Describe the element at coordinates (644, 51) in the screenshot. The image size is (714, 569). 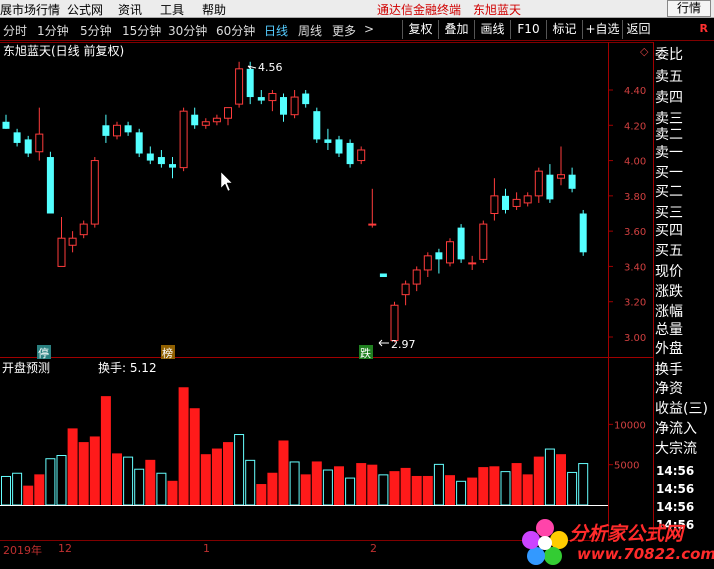
I see `diamond-icon: ◇` at that location.